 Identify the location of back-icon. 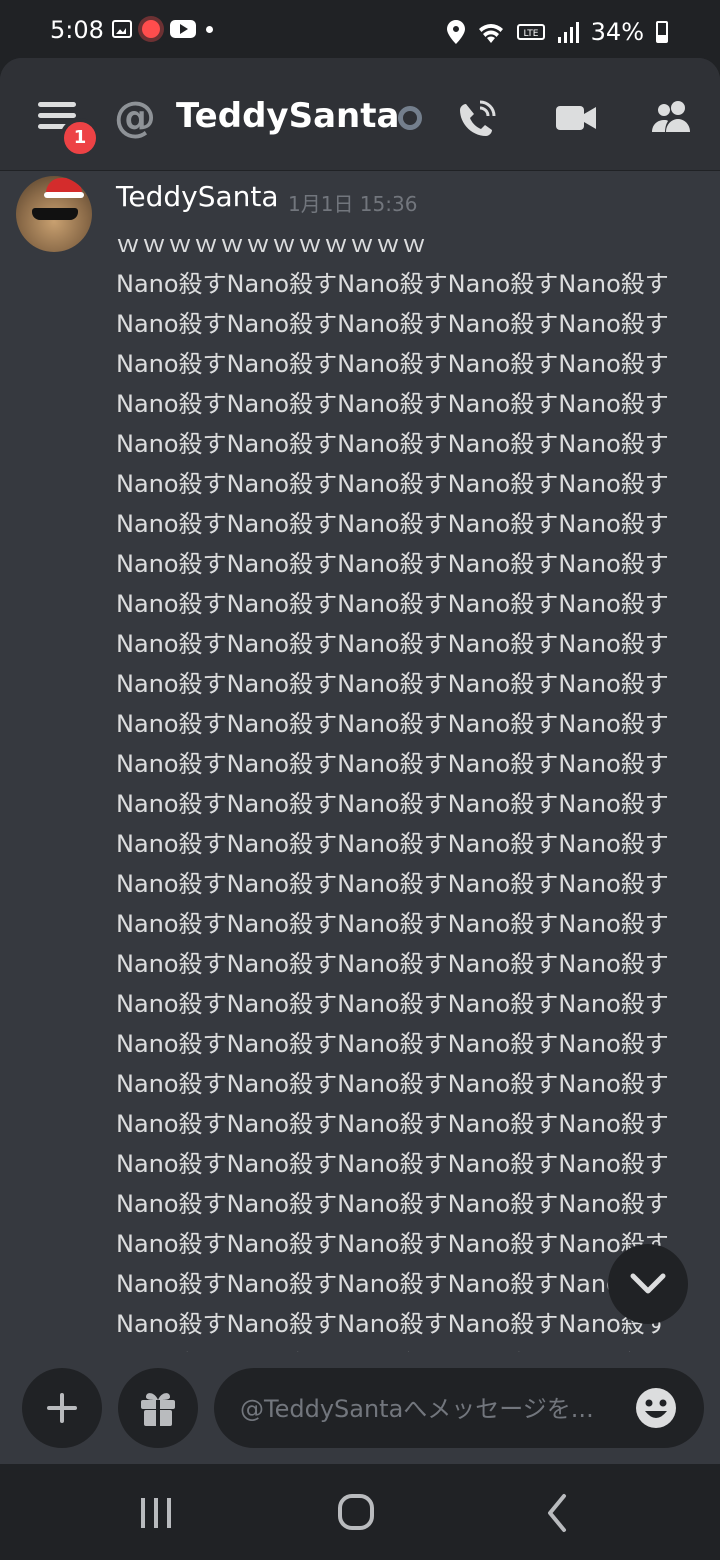
(557, 1513).